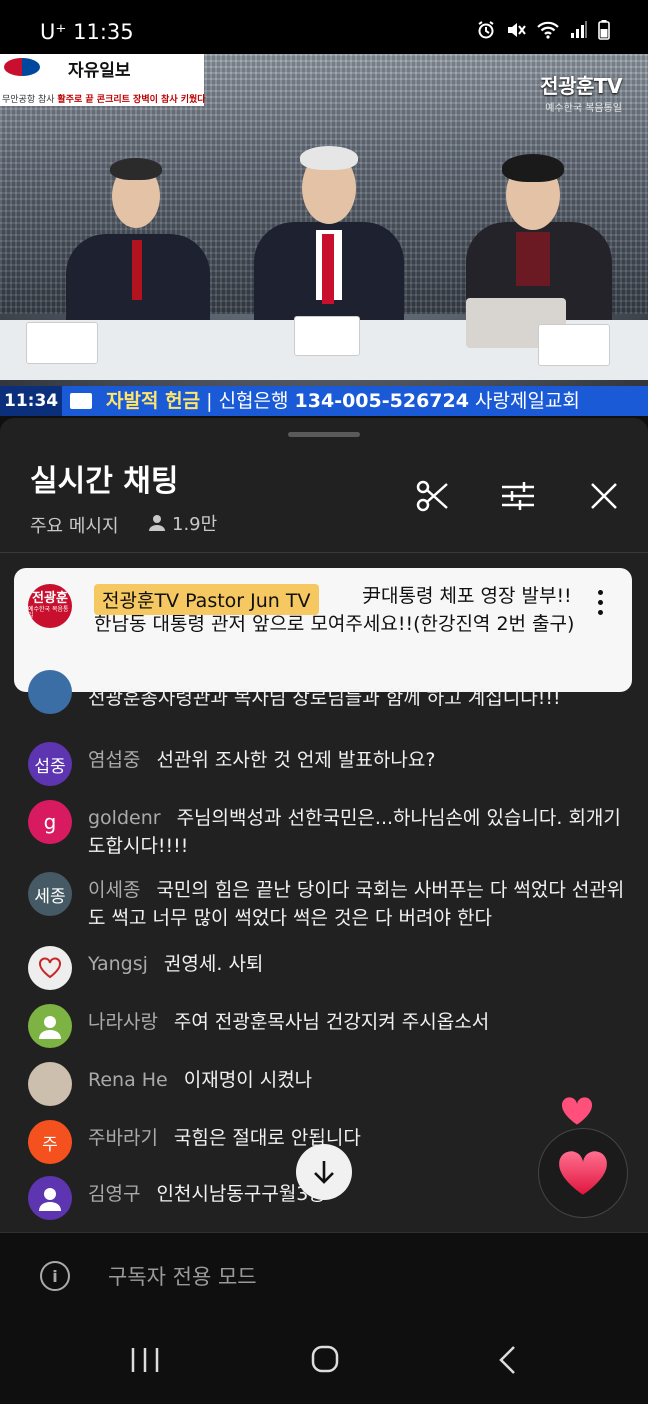 The height and width of the screenshot is (1404, 648). I want to click on close-button, so click(604, 496).